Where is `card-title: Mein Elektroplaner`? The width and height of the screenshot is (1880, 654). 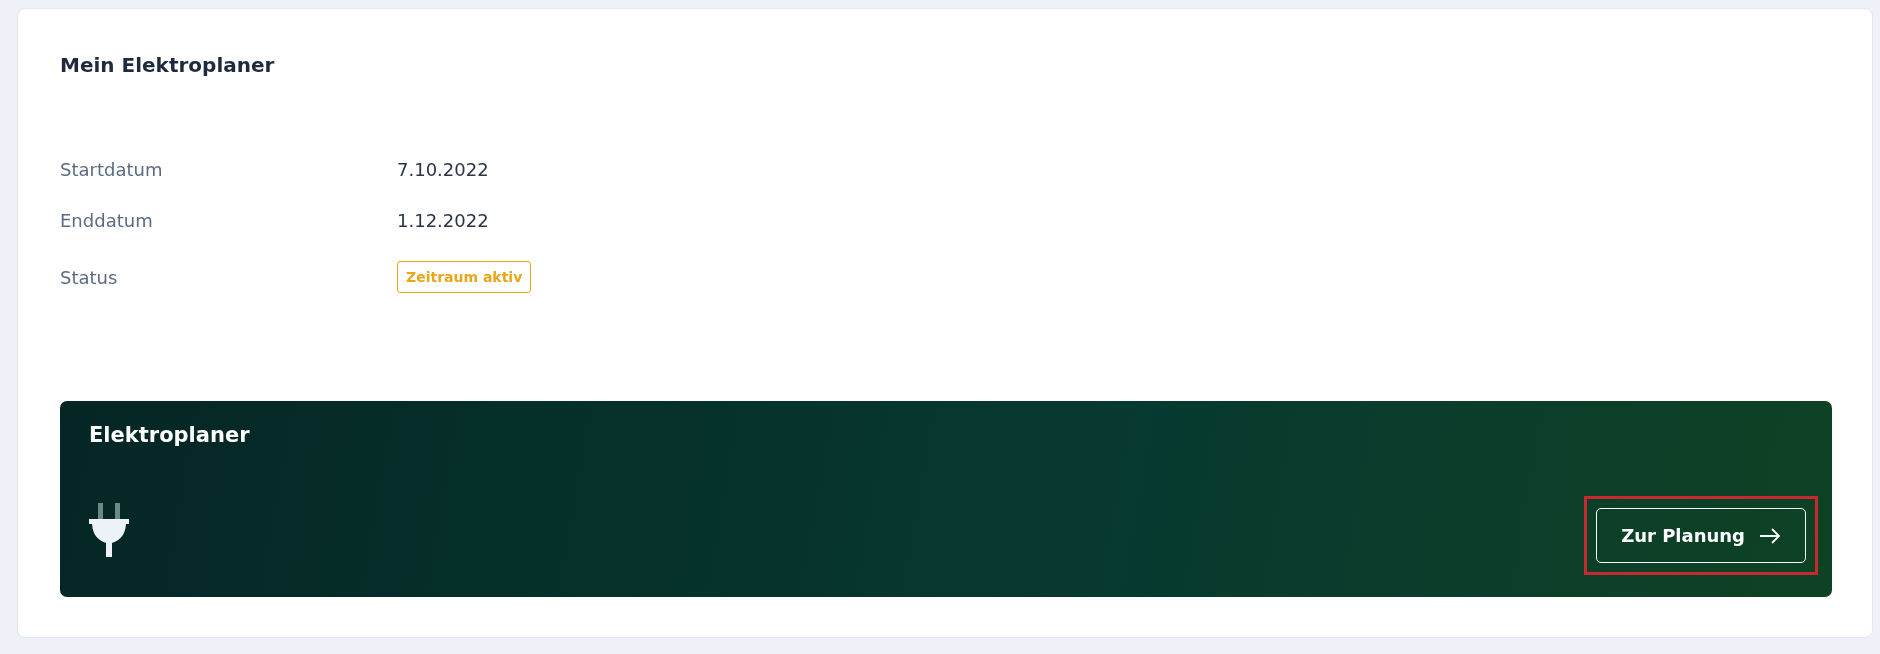
card-title: Mein Elektroplaner is located at coordinates (168, 65).